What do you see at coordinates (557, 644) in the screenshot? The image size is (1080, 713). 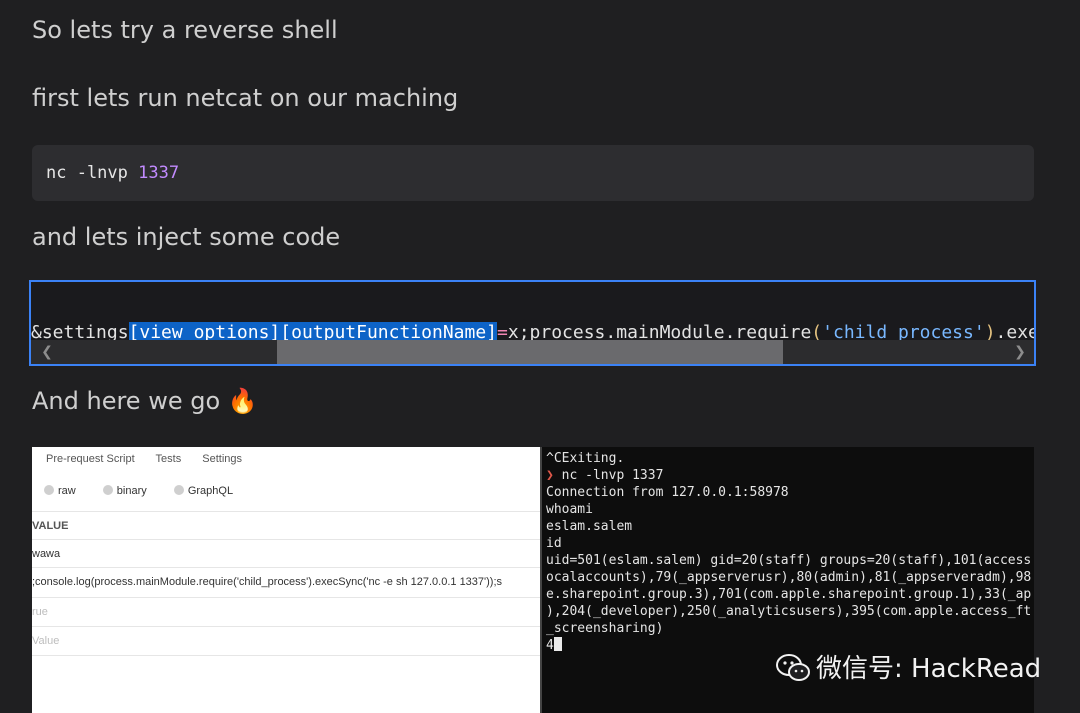 I see `cursor-icon` at bounding box center [557, 644].